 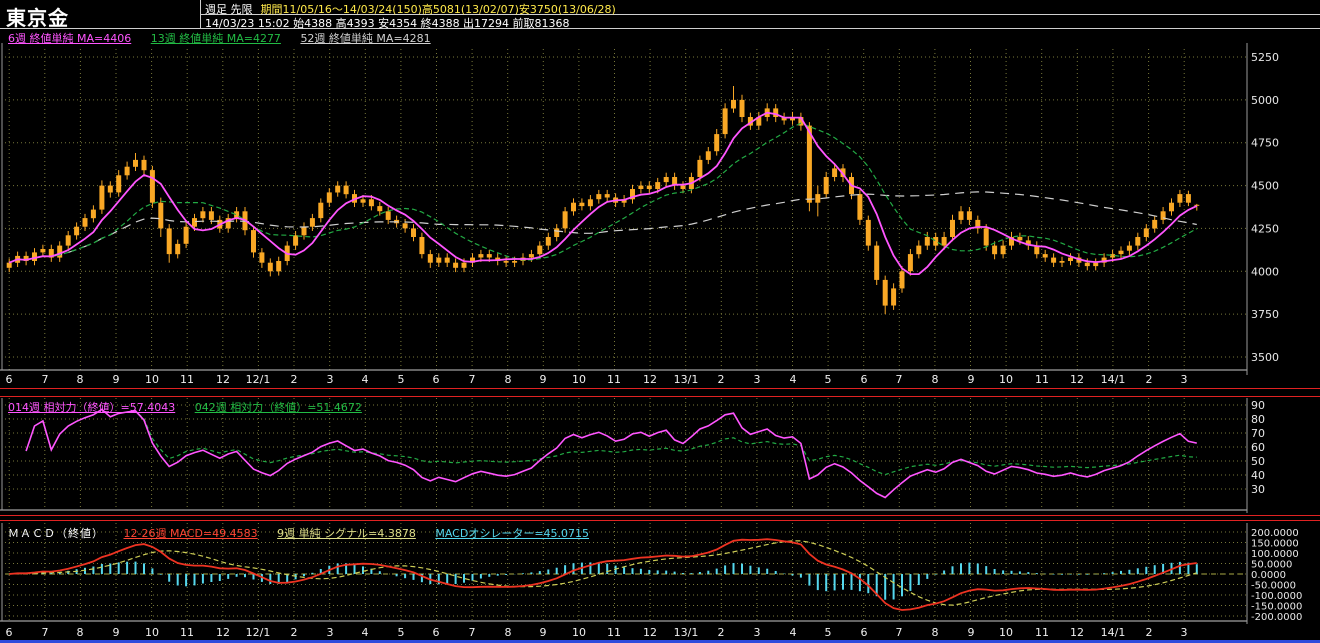 I want to click on macd-axis-label: 100.0000, so click(x=1275, y=554).